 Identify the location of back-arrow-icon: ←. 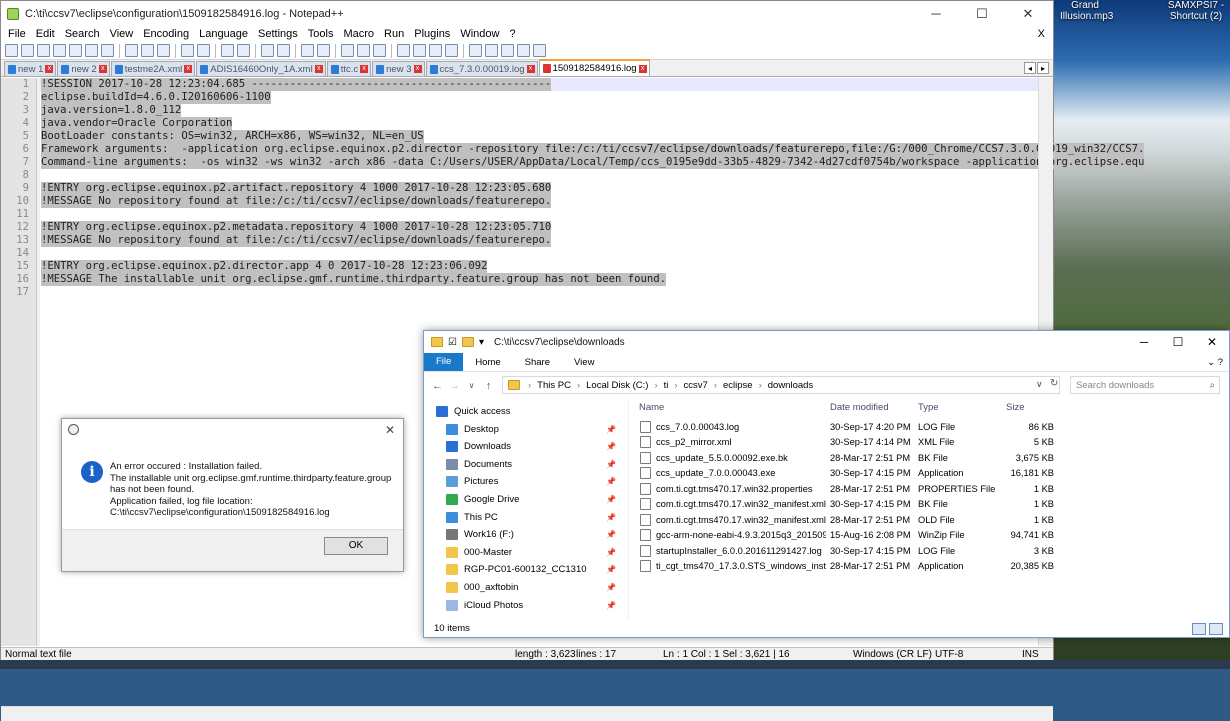
(437, 386).